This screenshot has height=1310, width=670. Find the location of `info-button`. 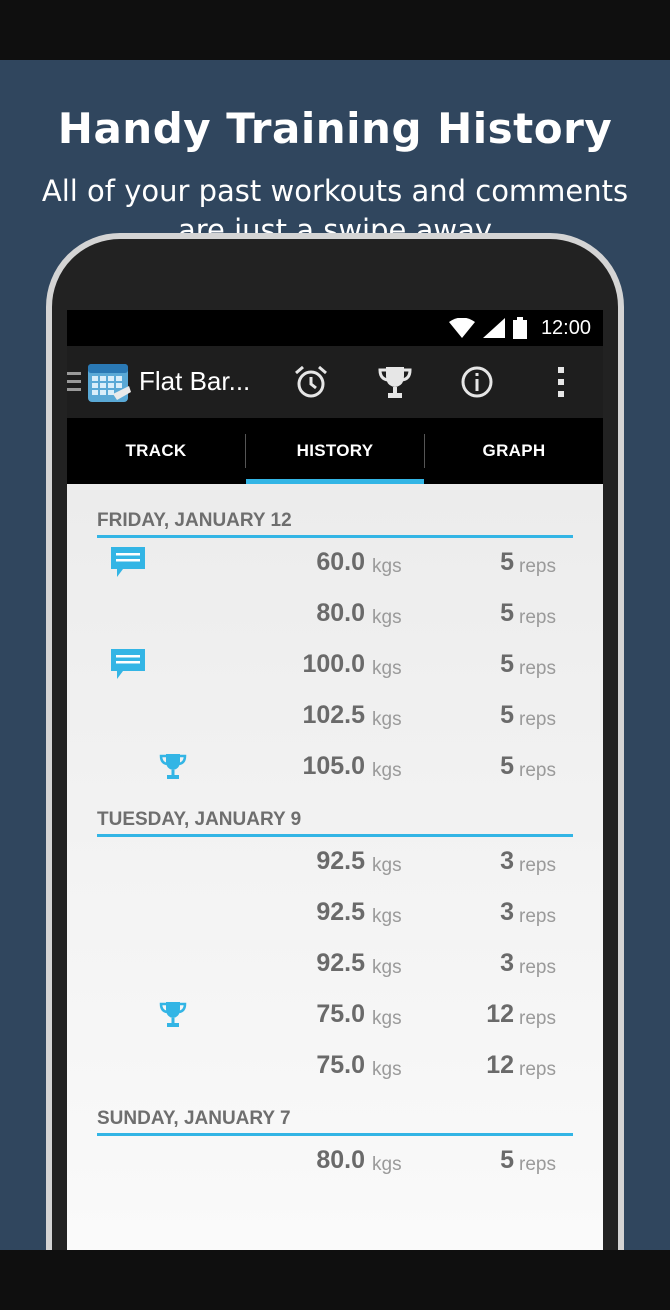

info-button is located at coordinates (477, 382).